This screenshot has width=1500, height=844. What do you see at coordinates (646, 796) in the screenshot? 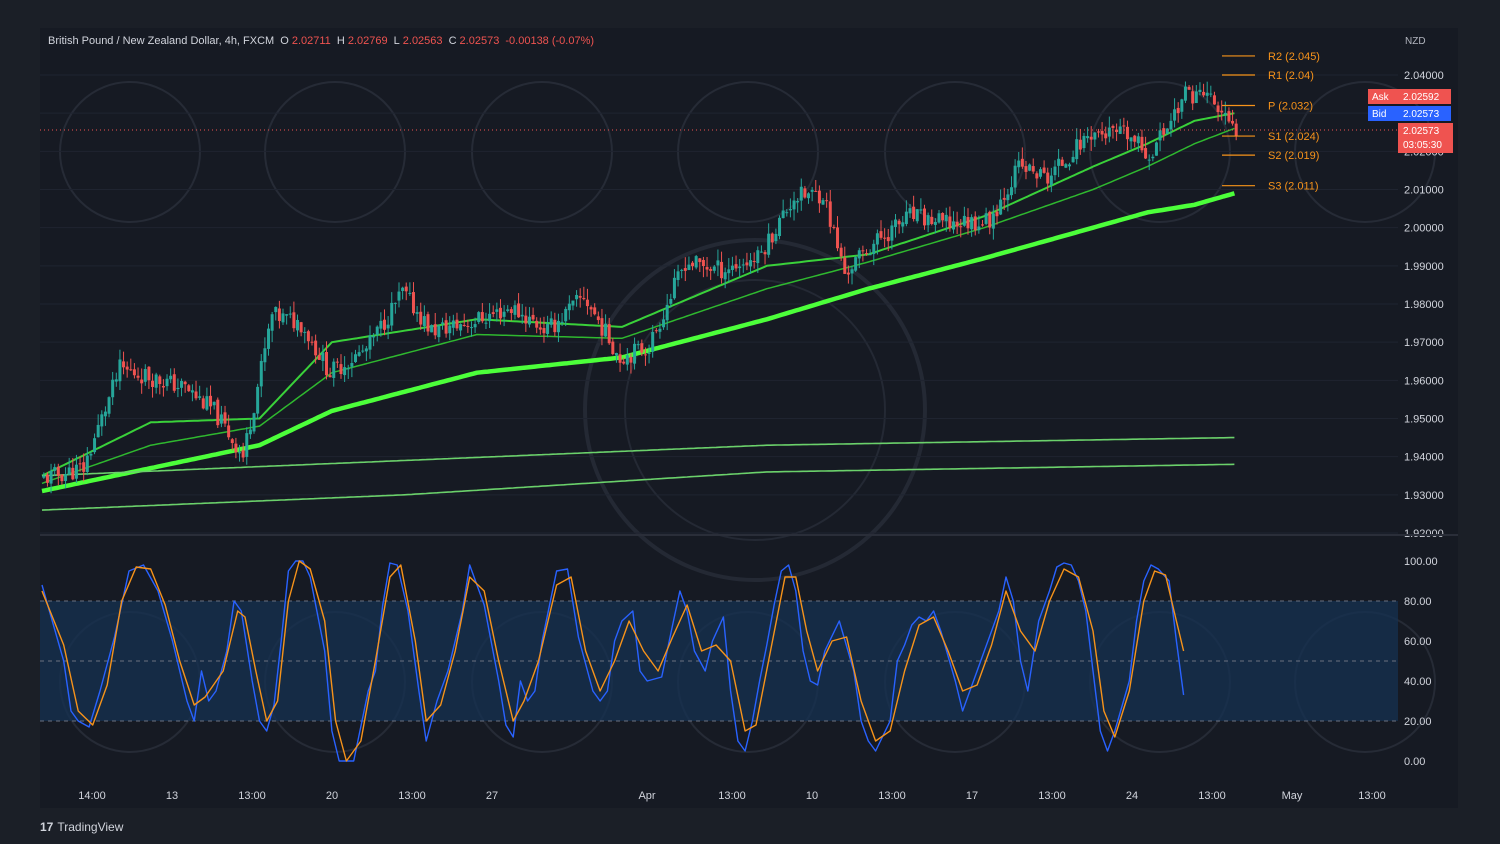
I see `time-tick-label: Apr` at bounding box center [646, 796].